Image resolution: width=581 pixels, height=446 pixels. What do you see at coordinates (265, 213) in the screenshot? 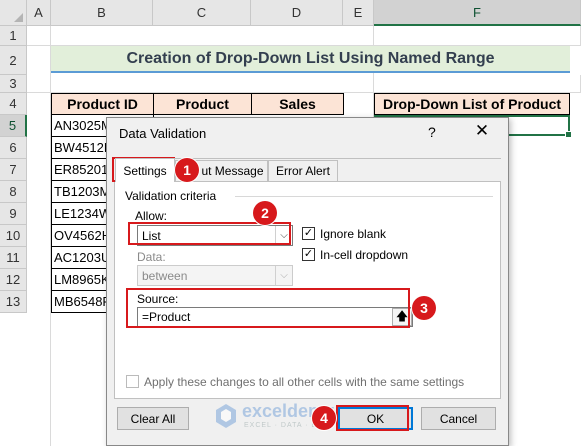
I see `step-badge-2: 2` at bounding box center [265, 213].